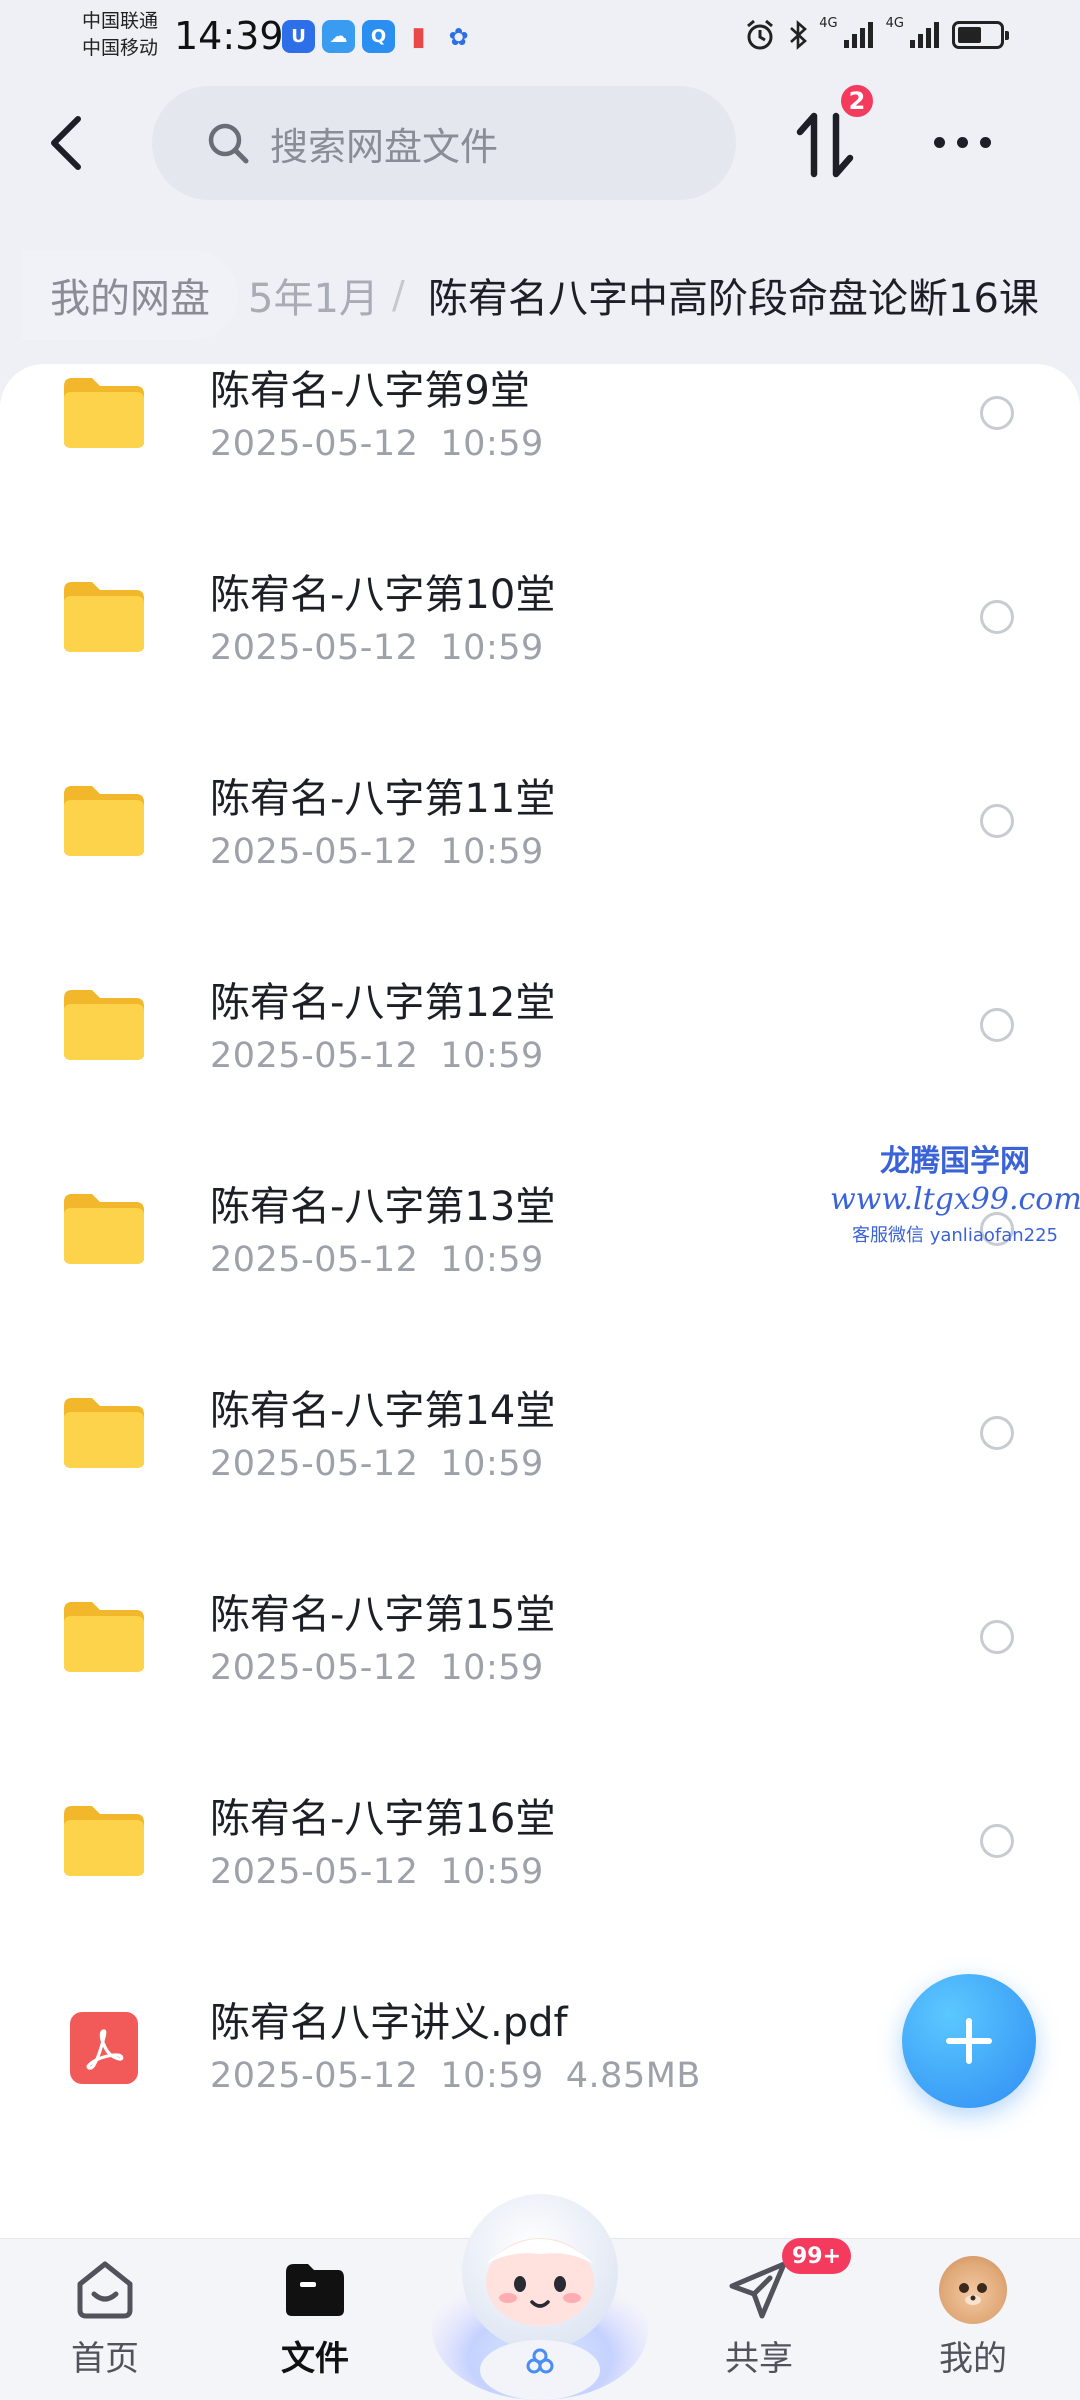 The width and height of the screenshot is (1080, 2400). What do you see at coordinates (370, 391) in the screenshot?
I see `file-name: 陈宥名-八字第9堂` at bounding box center [370, 391].